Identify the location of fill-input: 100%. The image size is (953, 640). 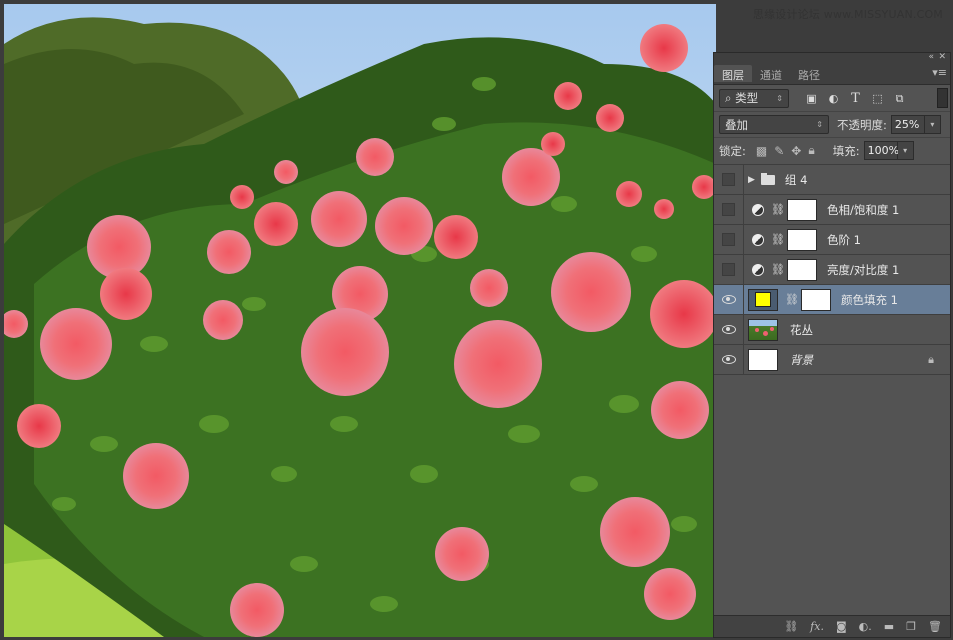
(881, 150).